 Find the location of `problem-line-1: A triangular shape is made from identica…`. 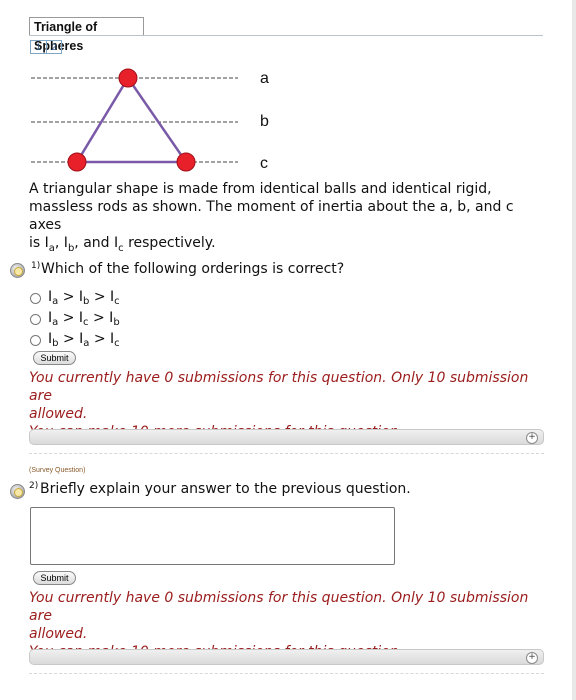

problem-line-1: A triangular shape is made from identica… is located at coordinates (260, 189).